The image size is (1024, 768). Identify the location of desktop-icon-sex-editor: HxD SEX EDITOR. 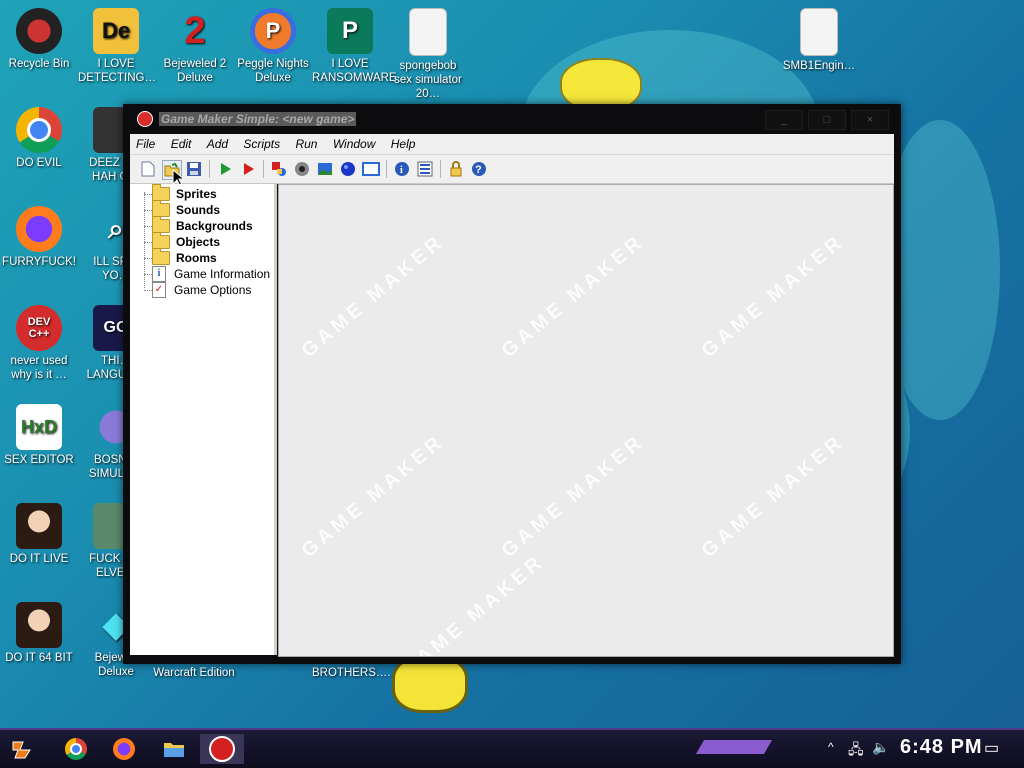
(39, 435).